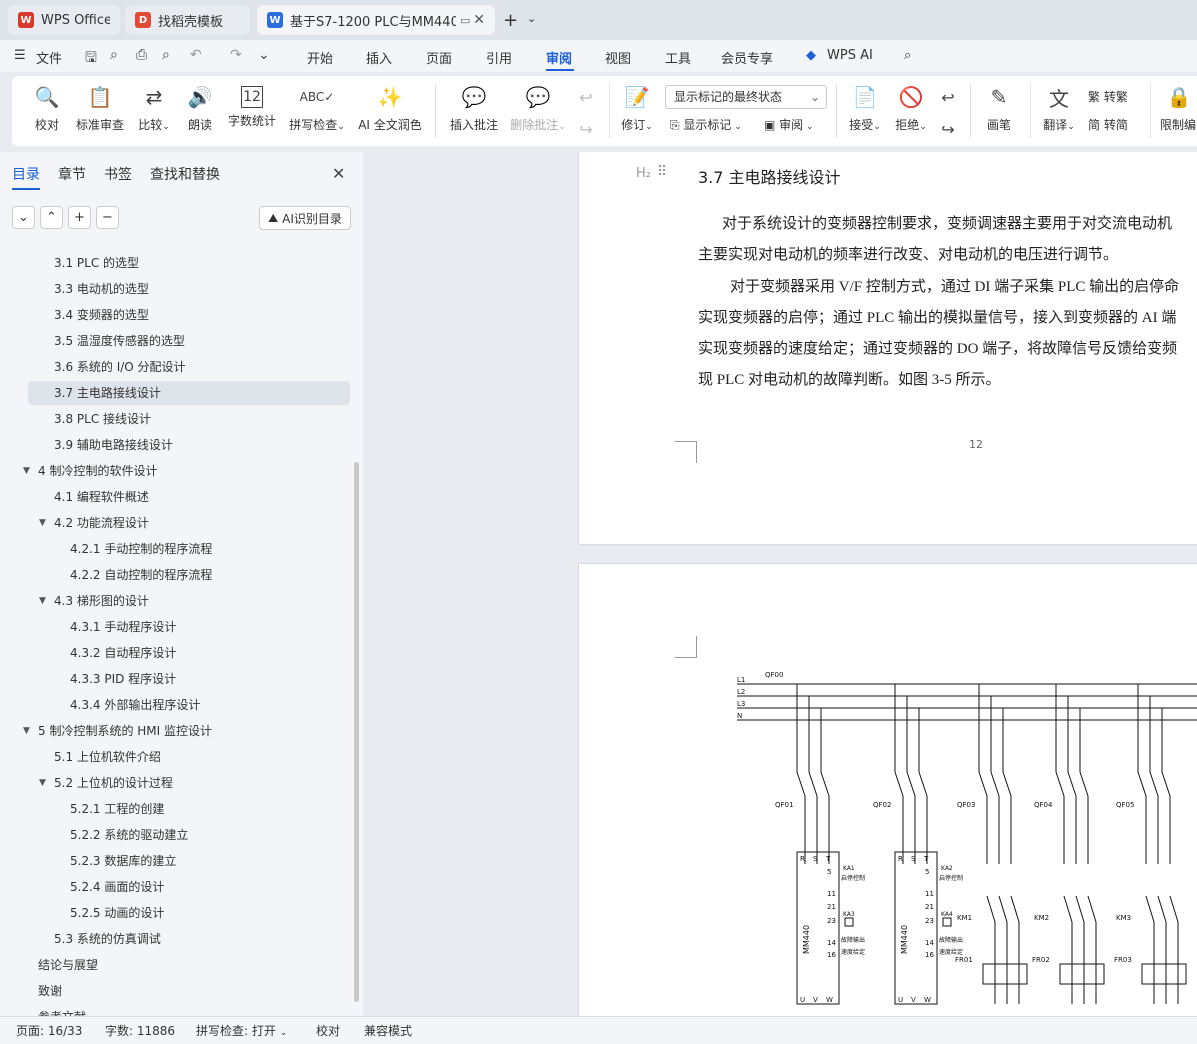 Image resolution: width=1197 pixels, height=1044 pixels. Describe the element at coordinates (196, 55) in the screenshot. I see `undo-icon: ↶` at that location.